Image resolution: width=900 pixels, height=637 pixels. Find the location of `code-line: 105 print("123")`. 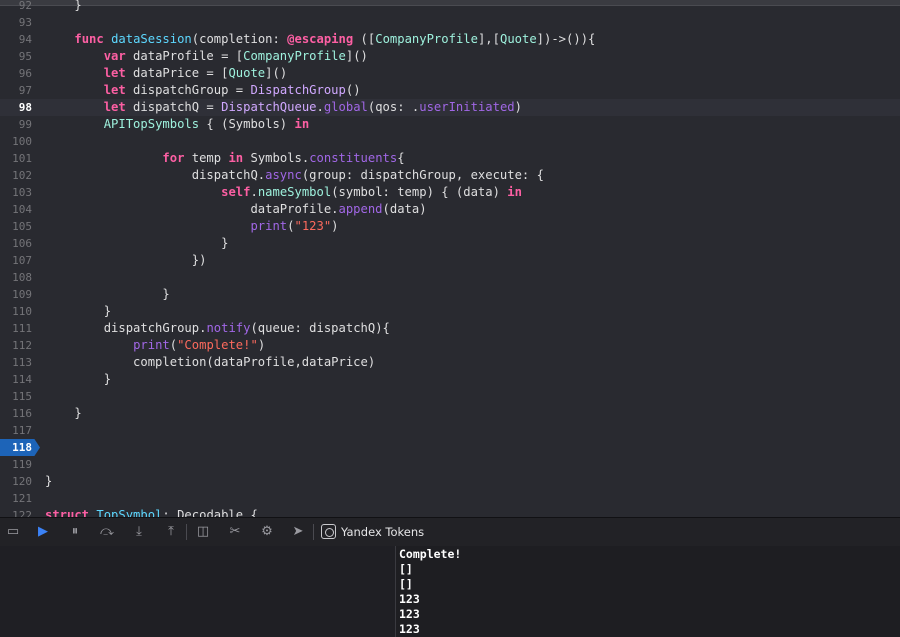

code-line: 105 print("123") is located at coordinates (450, 226).